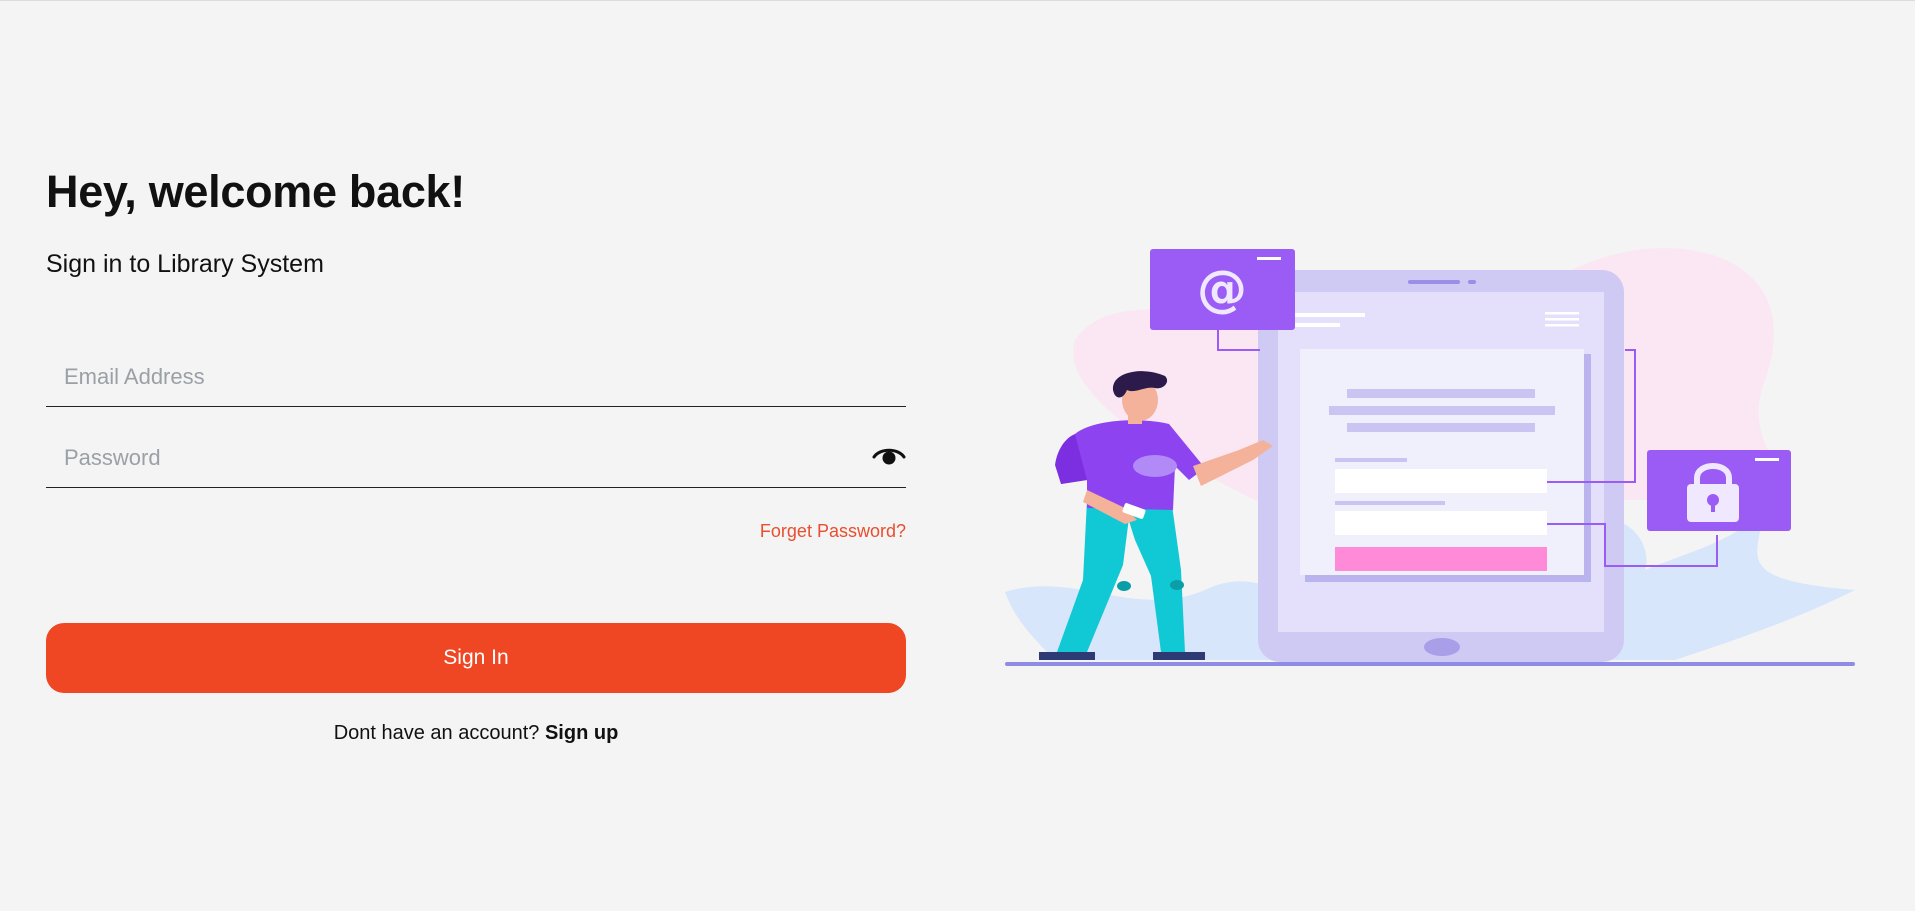  What do you see at coordinates (581, 733) in the screenshot?
I see `sign-up-link: Sign up` at bounding box center [581, 733].